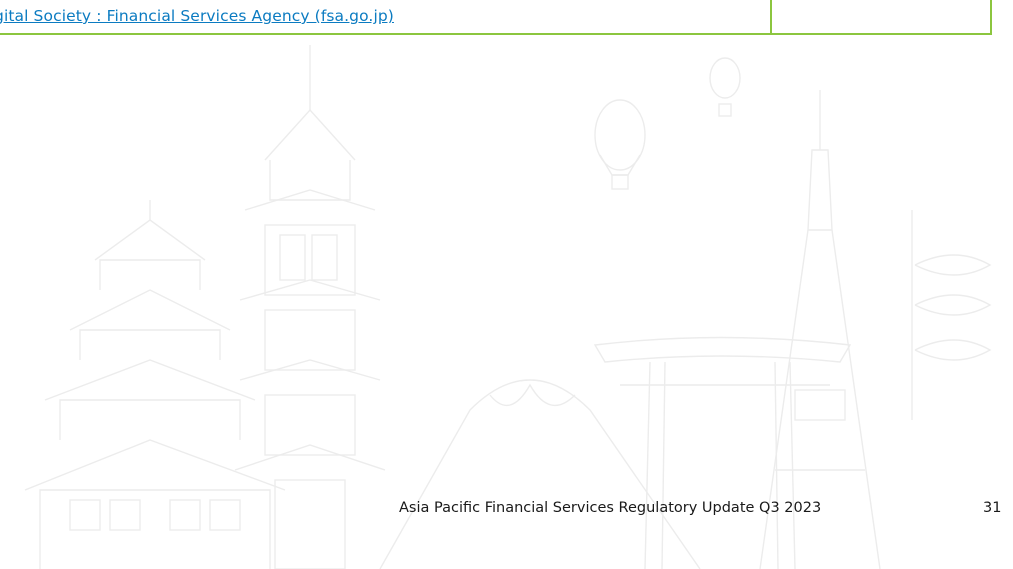 The height and width of the screenshot is (569, 1013). What do you see at coordinates (540, 474) in the screenshot?
I see `mount-fuji-illustration` at bounding box center [540, 474].